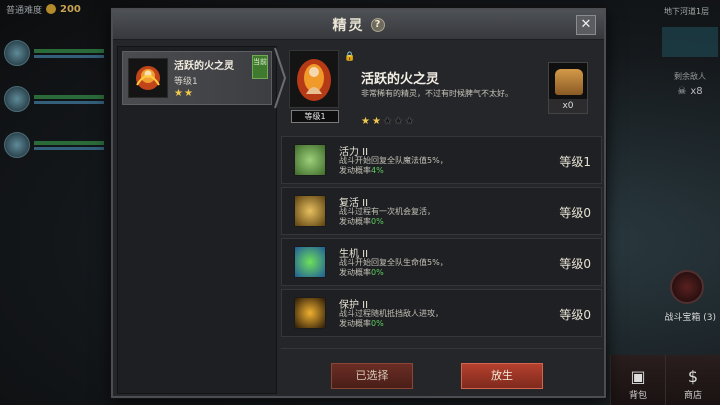  I want to click on enemies-count: x8, so click(696, 91).